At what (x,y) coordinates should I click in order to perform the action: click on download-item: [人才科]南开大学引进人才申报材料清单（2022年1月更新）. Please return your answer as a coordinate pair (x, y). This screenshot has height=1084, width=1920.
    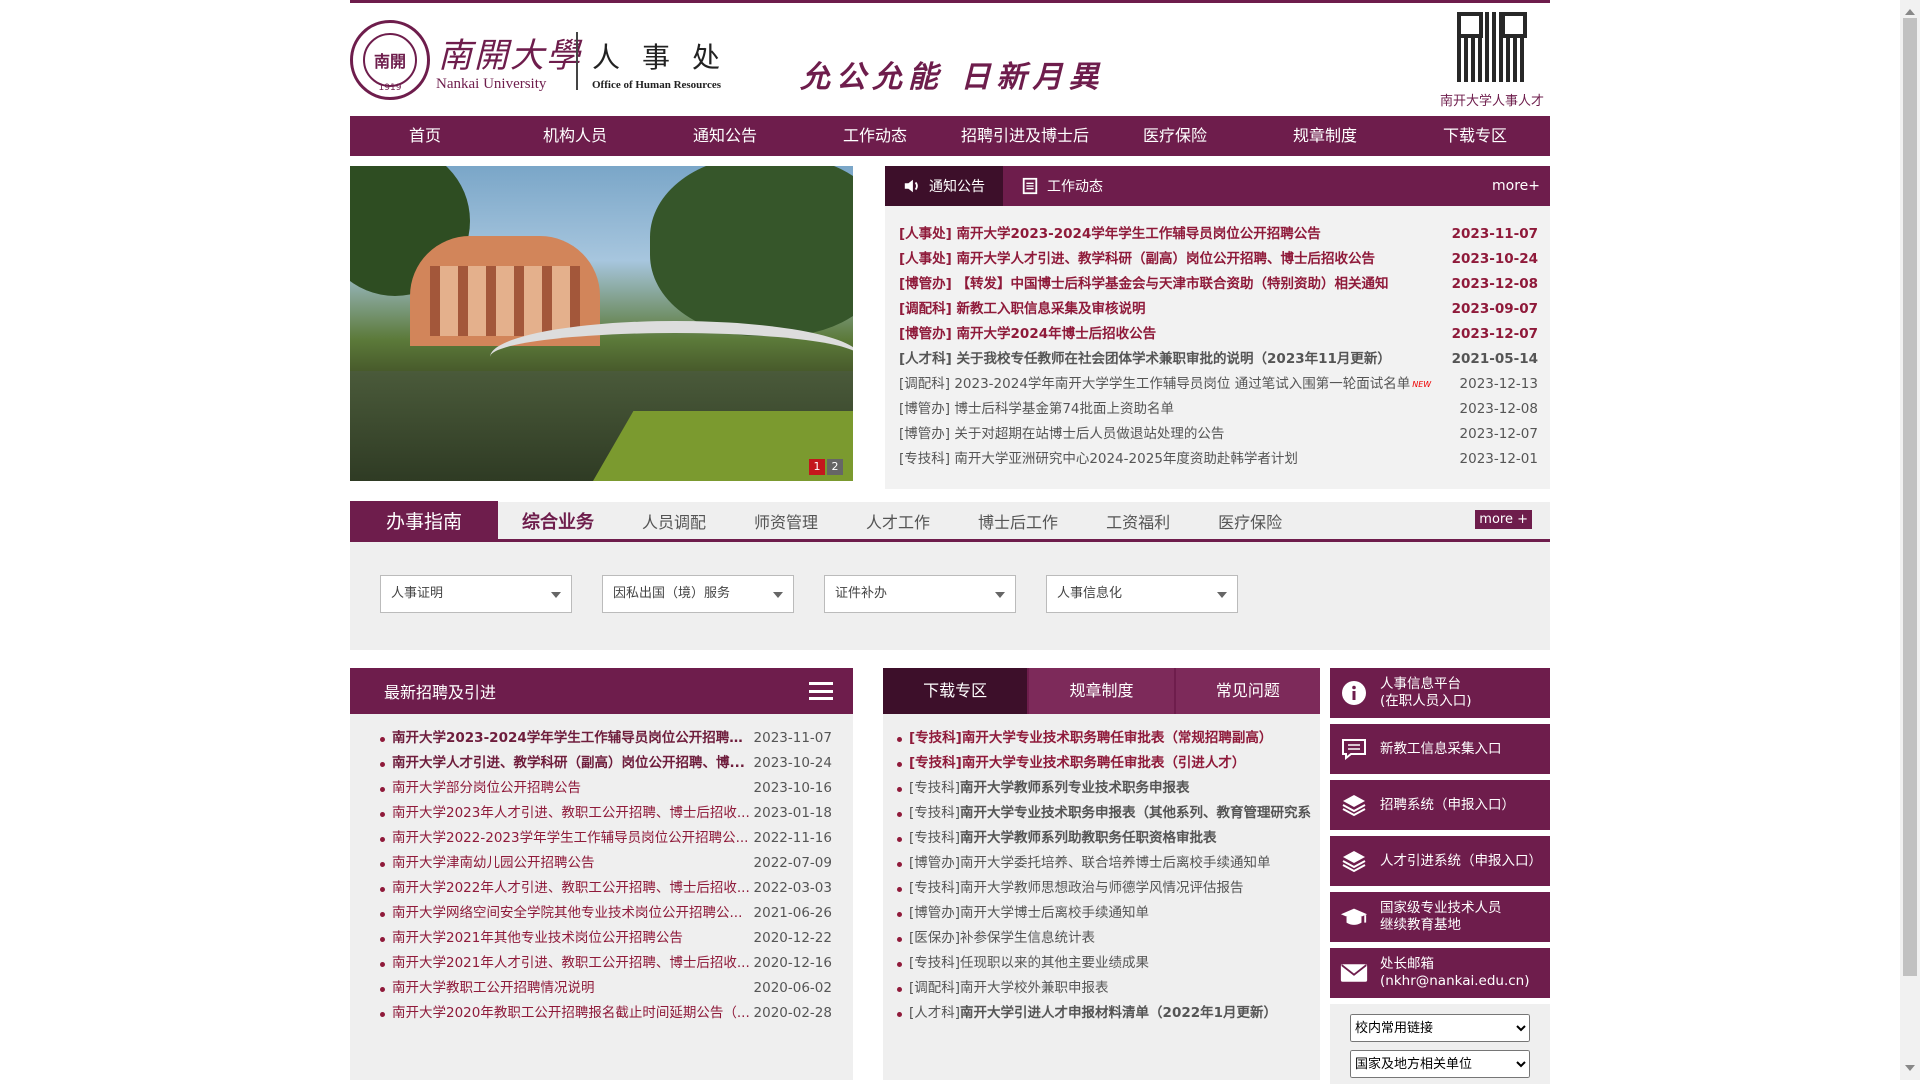
    Looking at the image, I should click on (1107, 1013).